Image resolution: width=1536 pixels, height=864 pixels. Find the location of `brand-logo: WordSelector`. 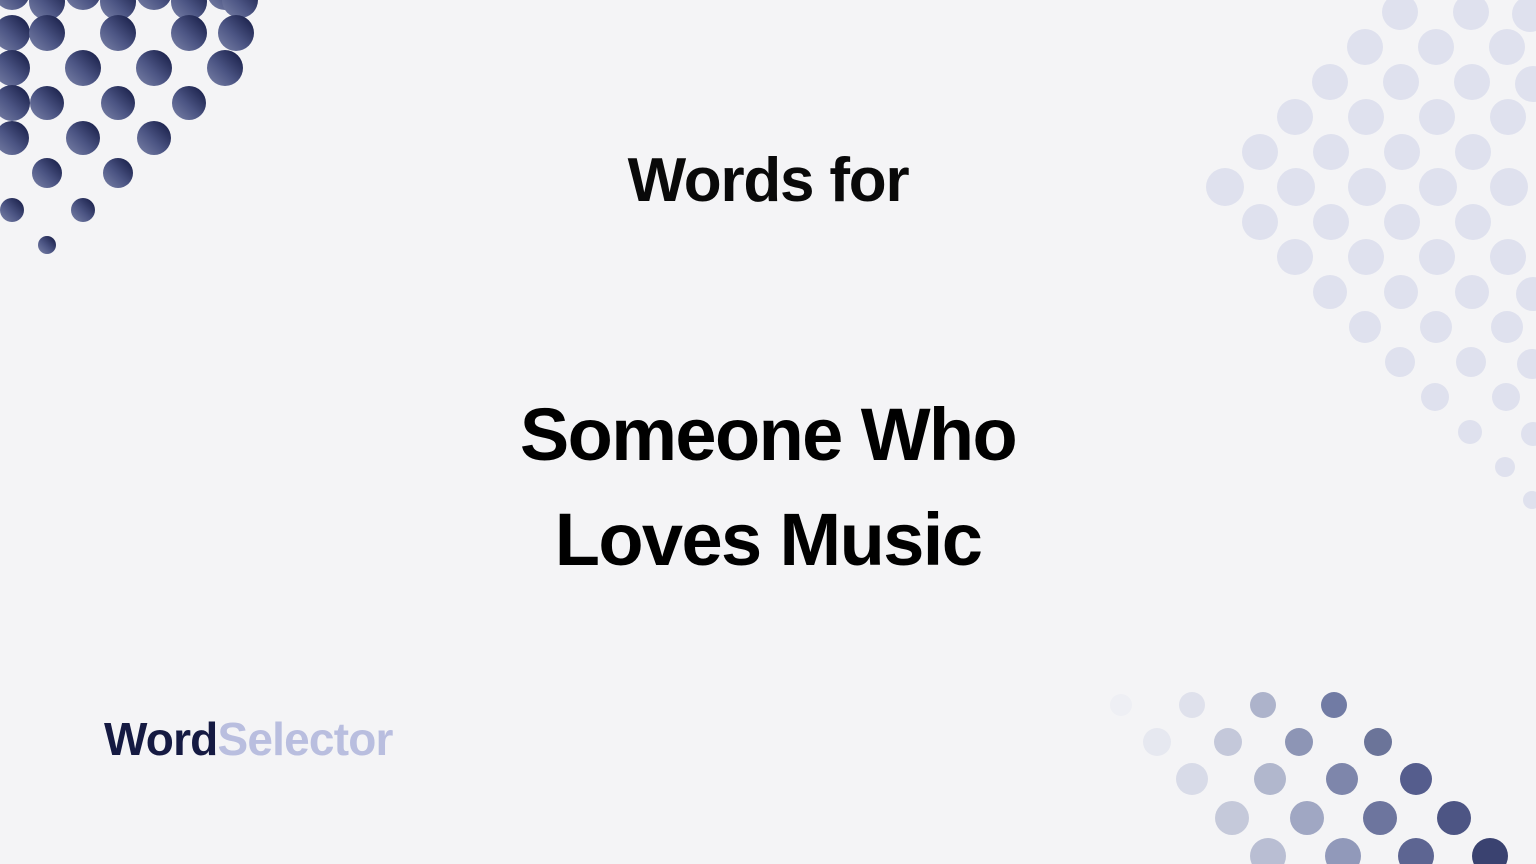

brand-logo: WordSelector is located at coordinates (248, 739).